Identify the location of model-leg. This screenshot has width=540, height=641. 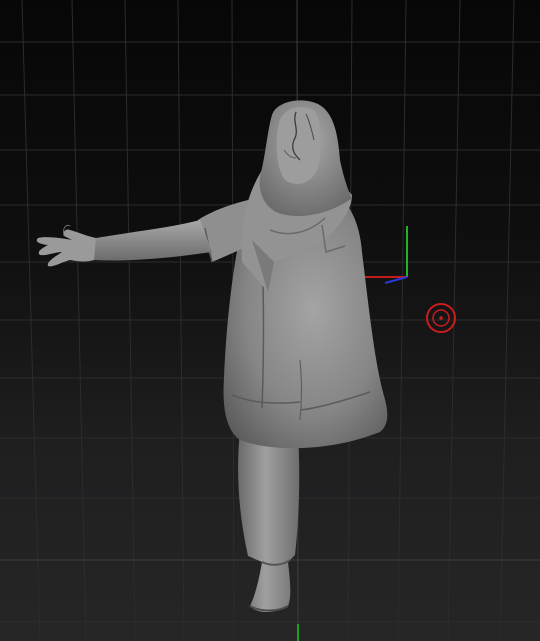
(269, 521).